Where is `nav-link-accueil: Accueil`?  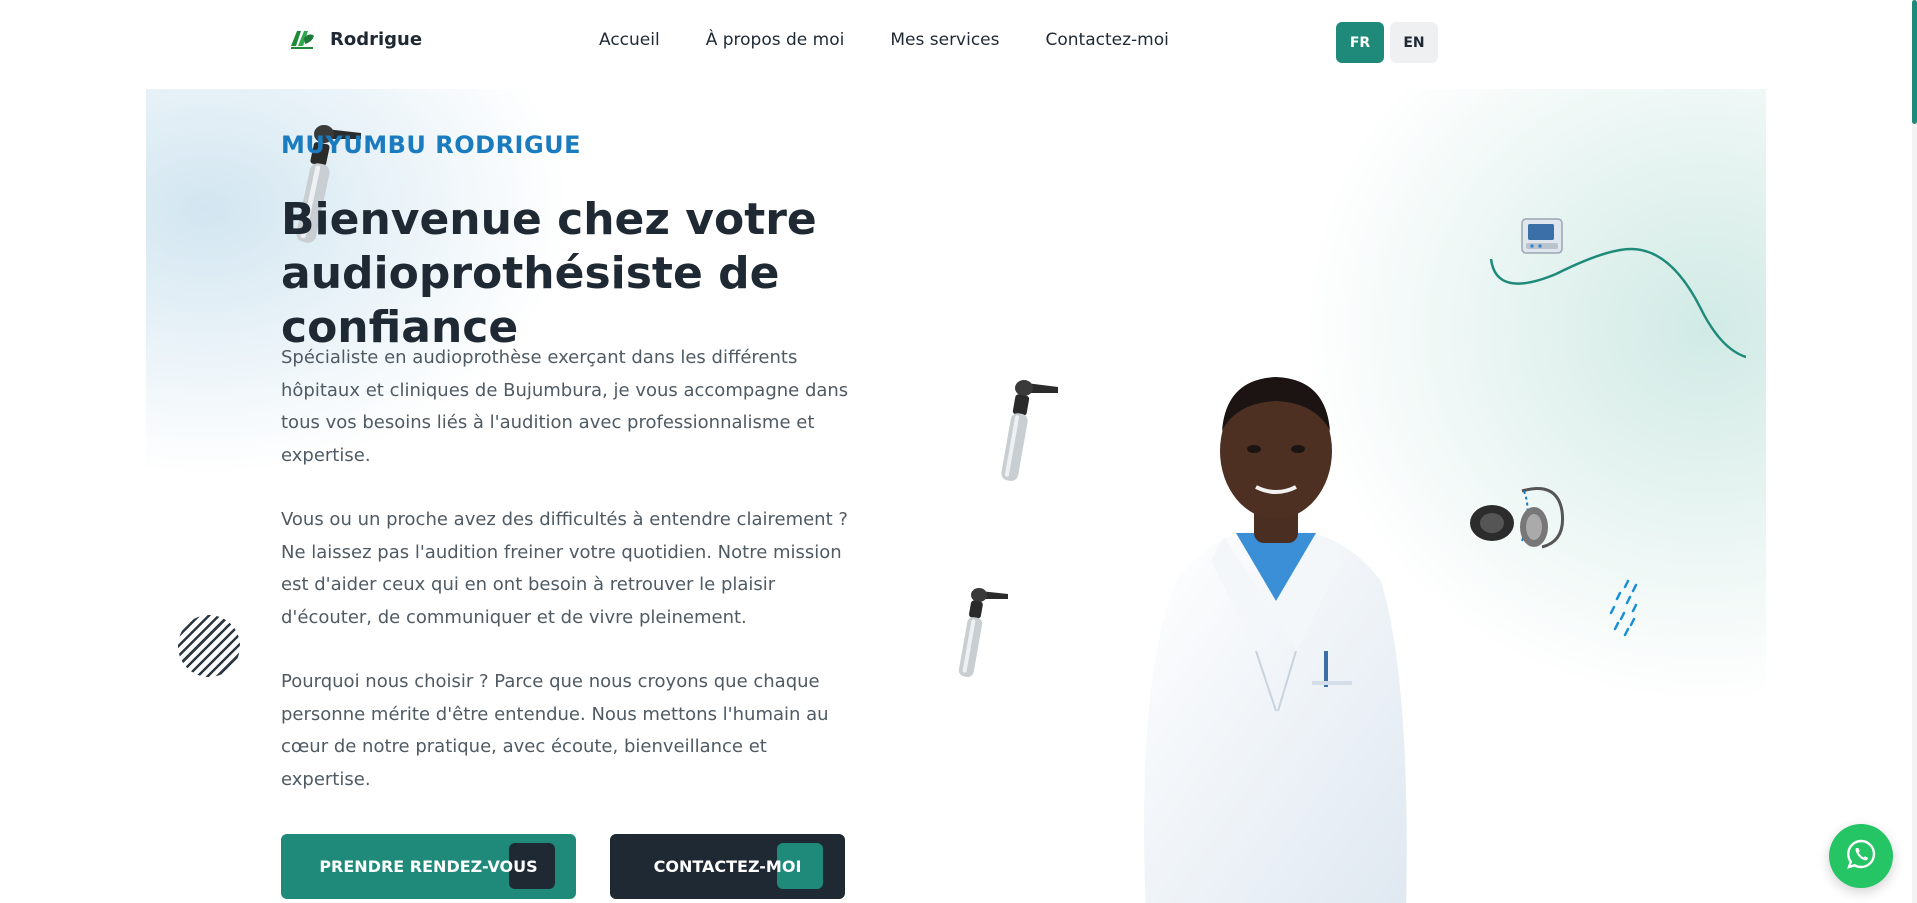
nav-link-accueil: Accueil is located at coordinates (629, 40).